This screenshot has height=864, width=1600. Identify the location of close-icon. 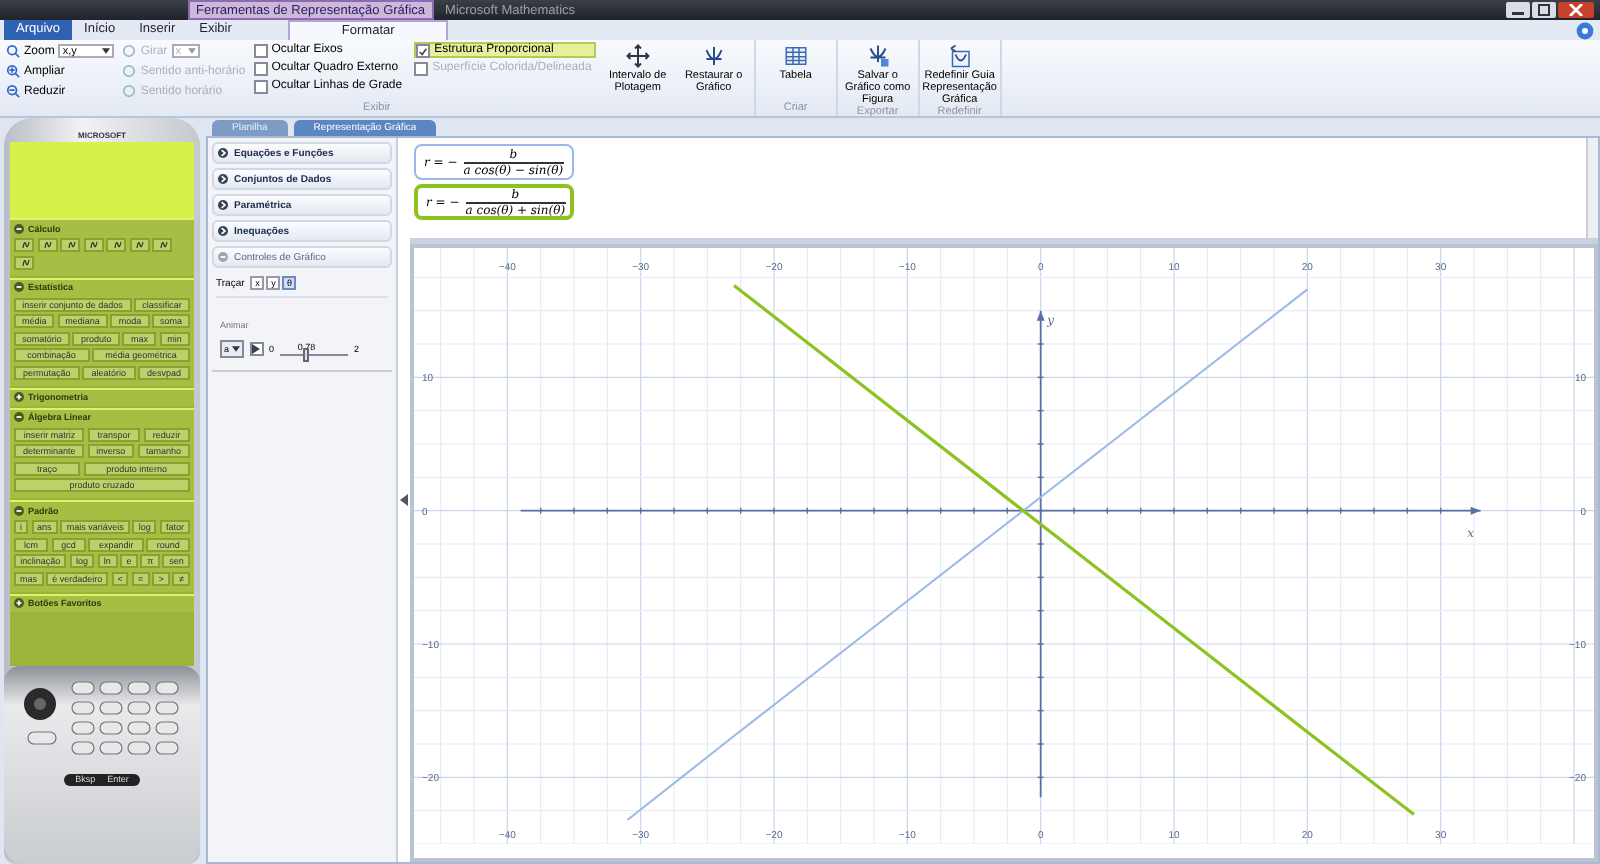
(1576, 10).